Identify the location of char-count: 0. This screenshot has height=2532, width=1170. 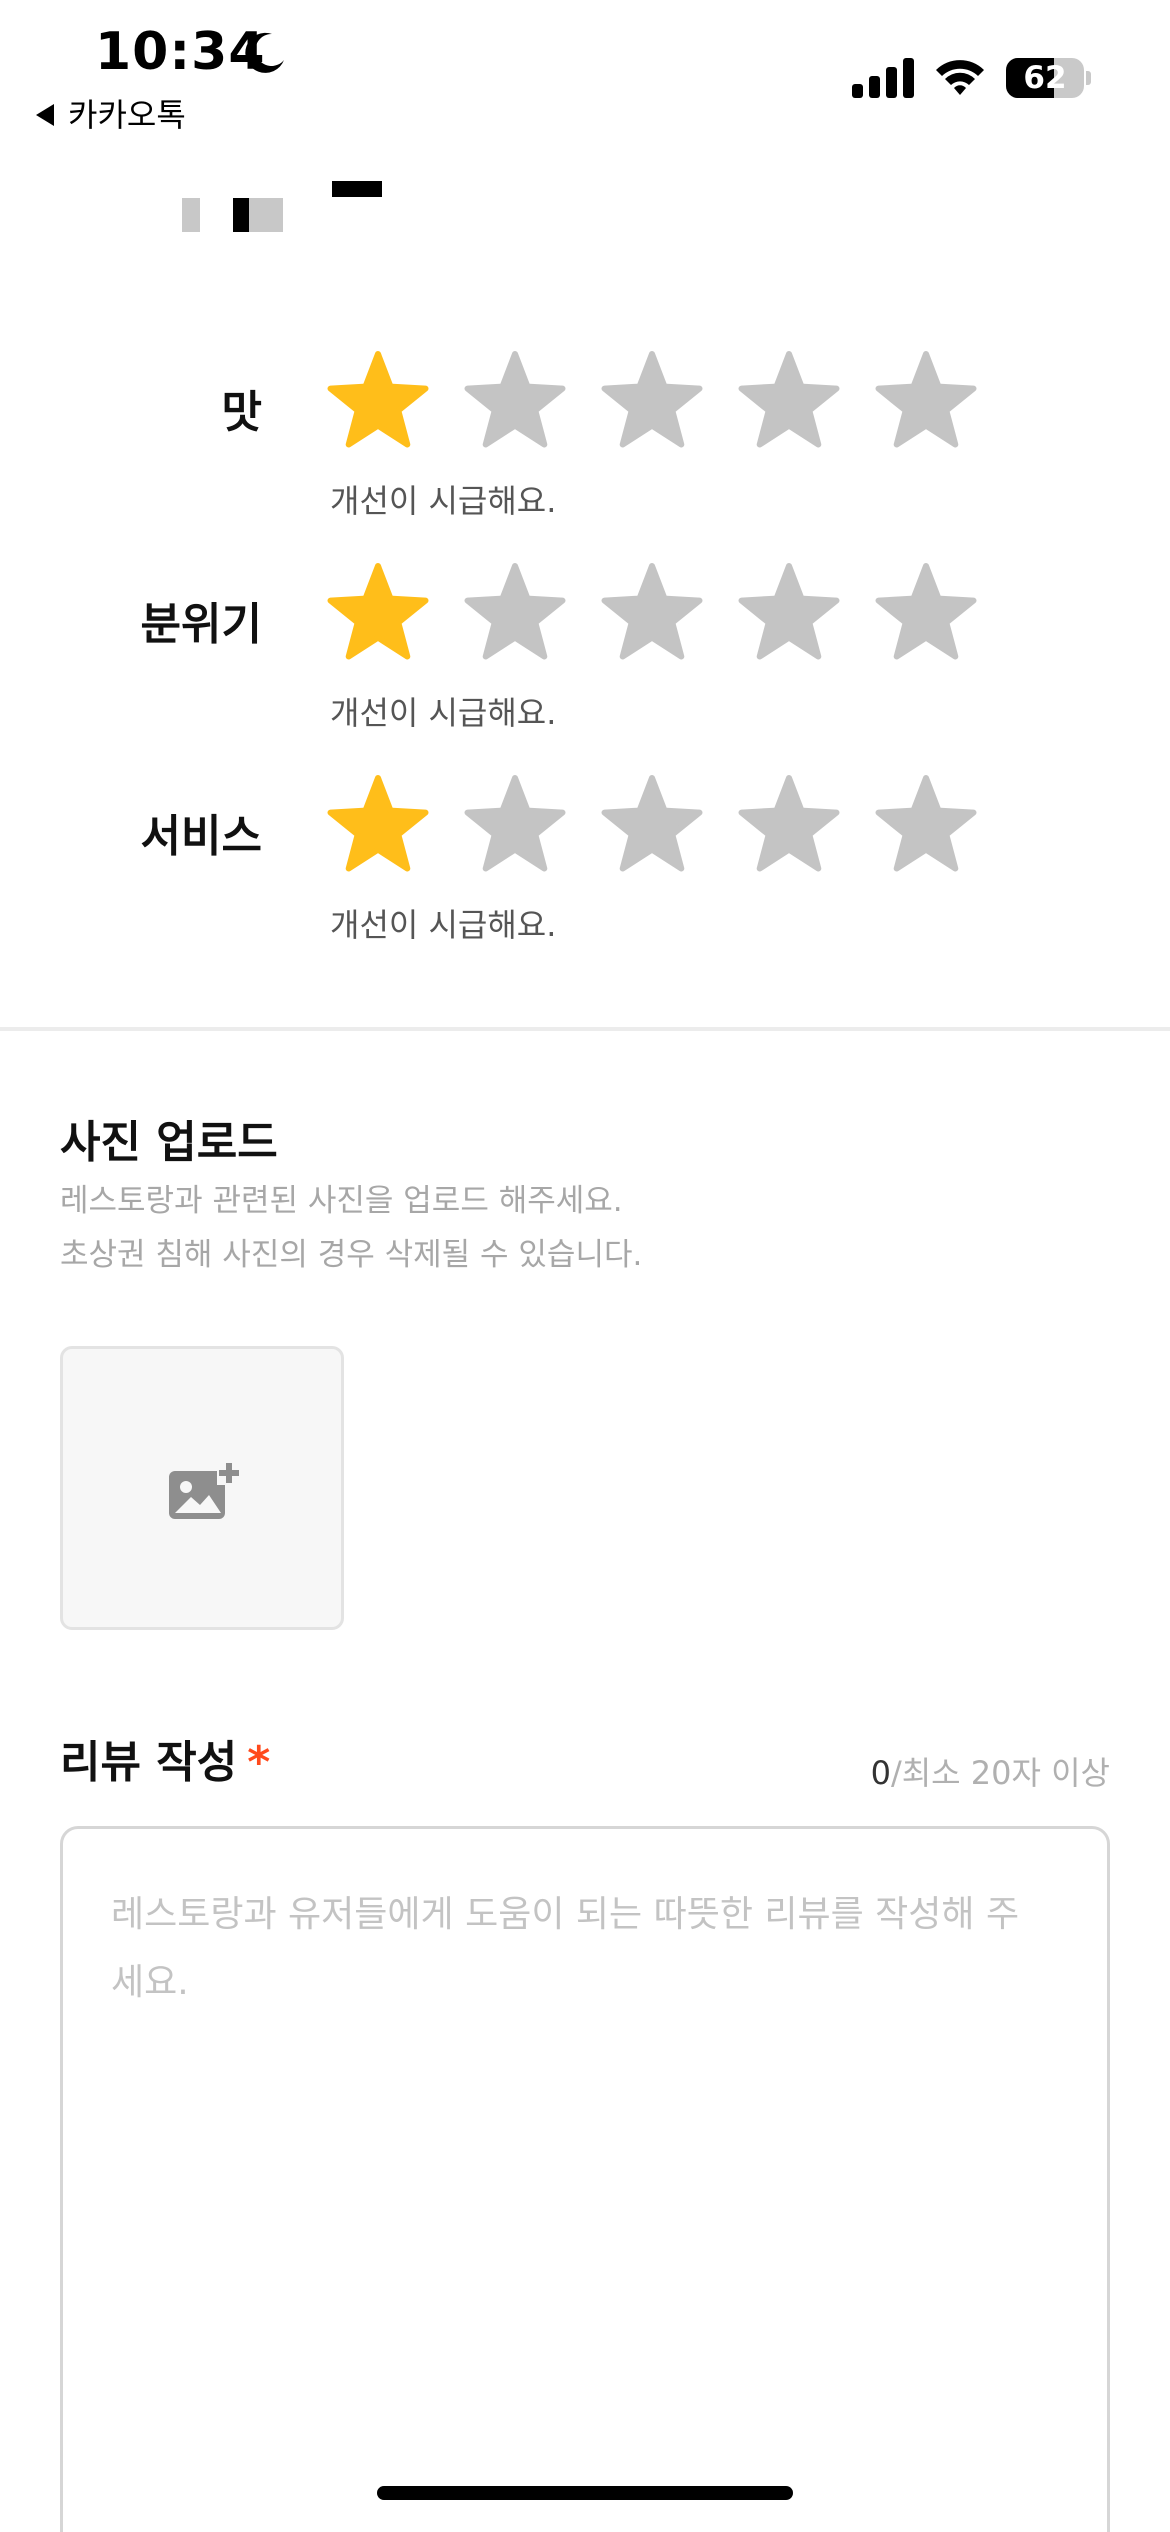
(880, 1773).